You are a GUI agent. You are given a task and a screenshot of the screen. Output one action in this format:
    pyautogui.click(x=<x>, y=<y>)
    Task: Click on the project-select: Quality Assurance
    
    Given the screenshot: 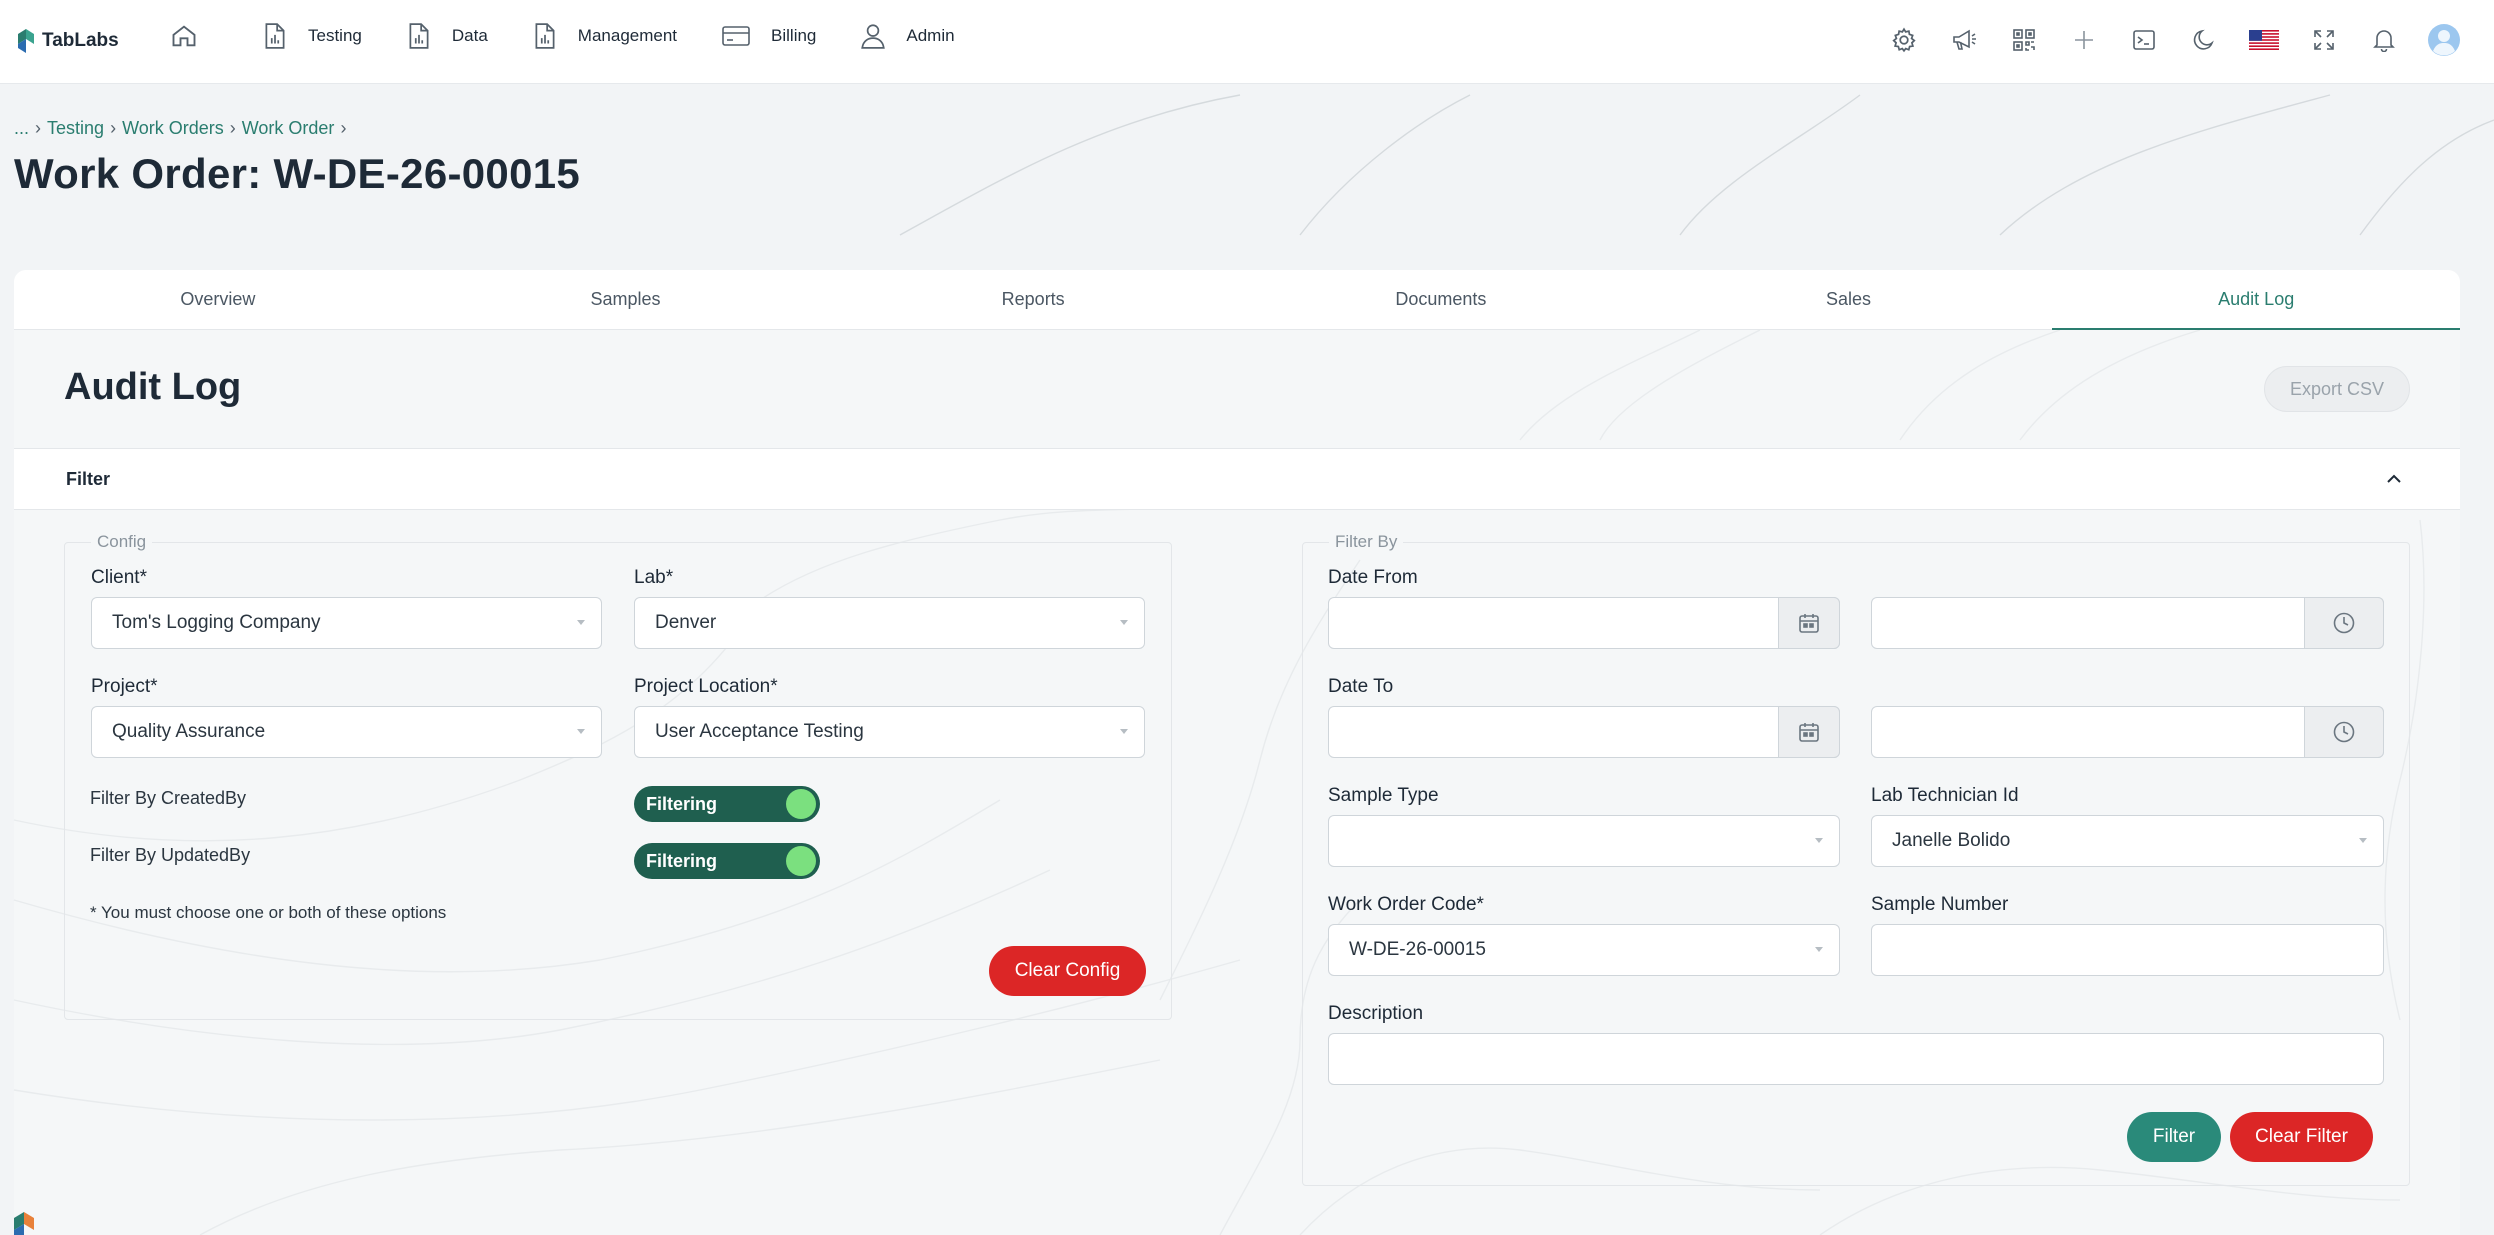 What is the action you would take?
    pyautogui.click(x=346, y=732)
    